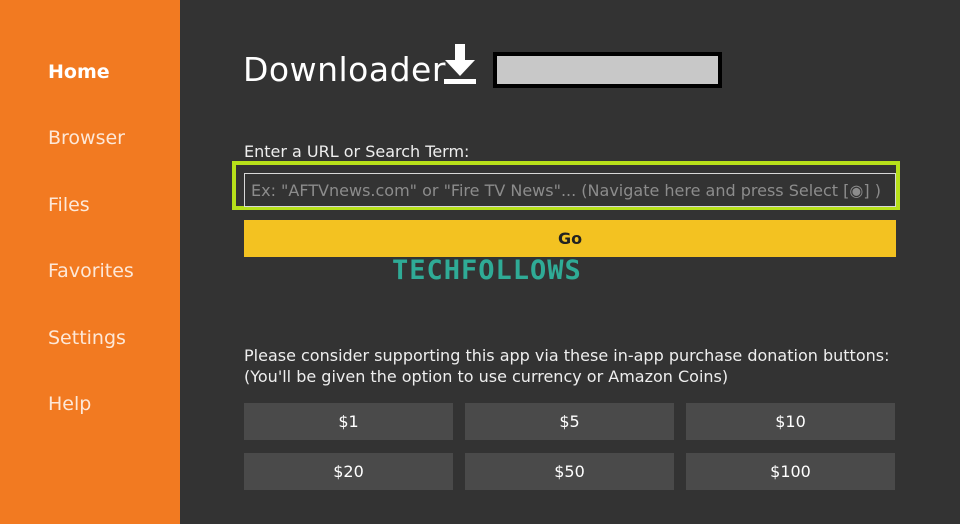 Image resolution: width=960 pixels, height=524 pixels. I want to click on watermark: TECHFOLLOWS, so click(487, 270).